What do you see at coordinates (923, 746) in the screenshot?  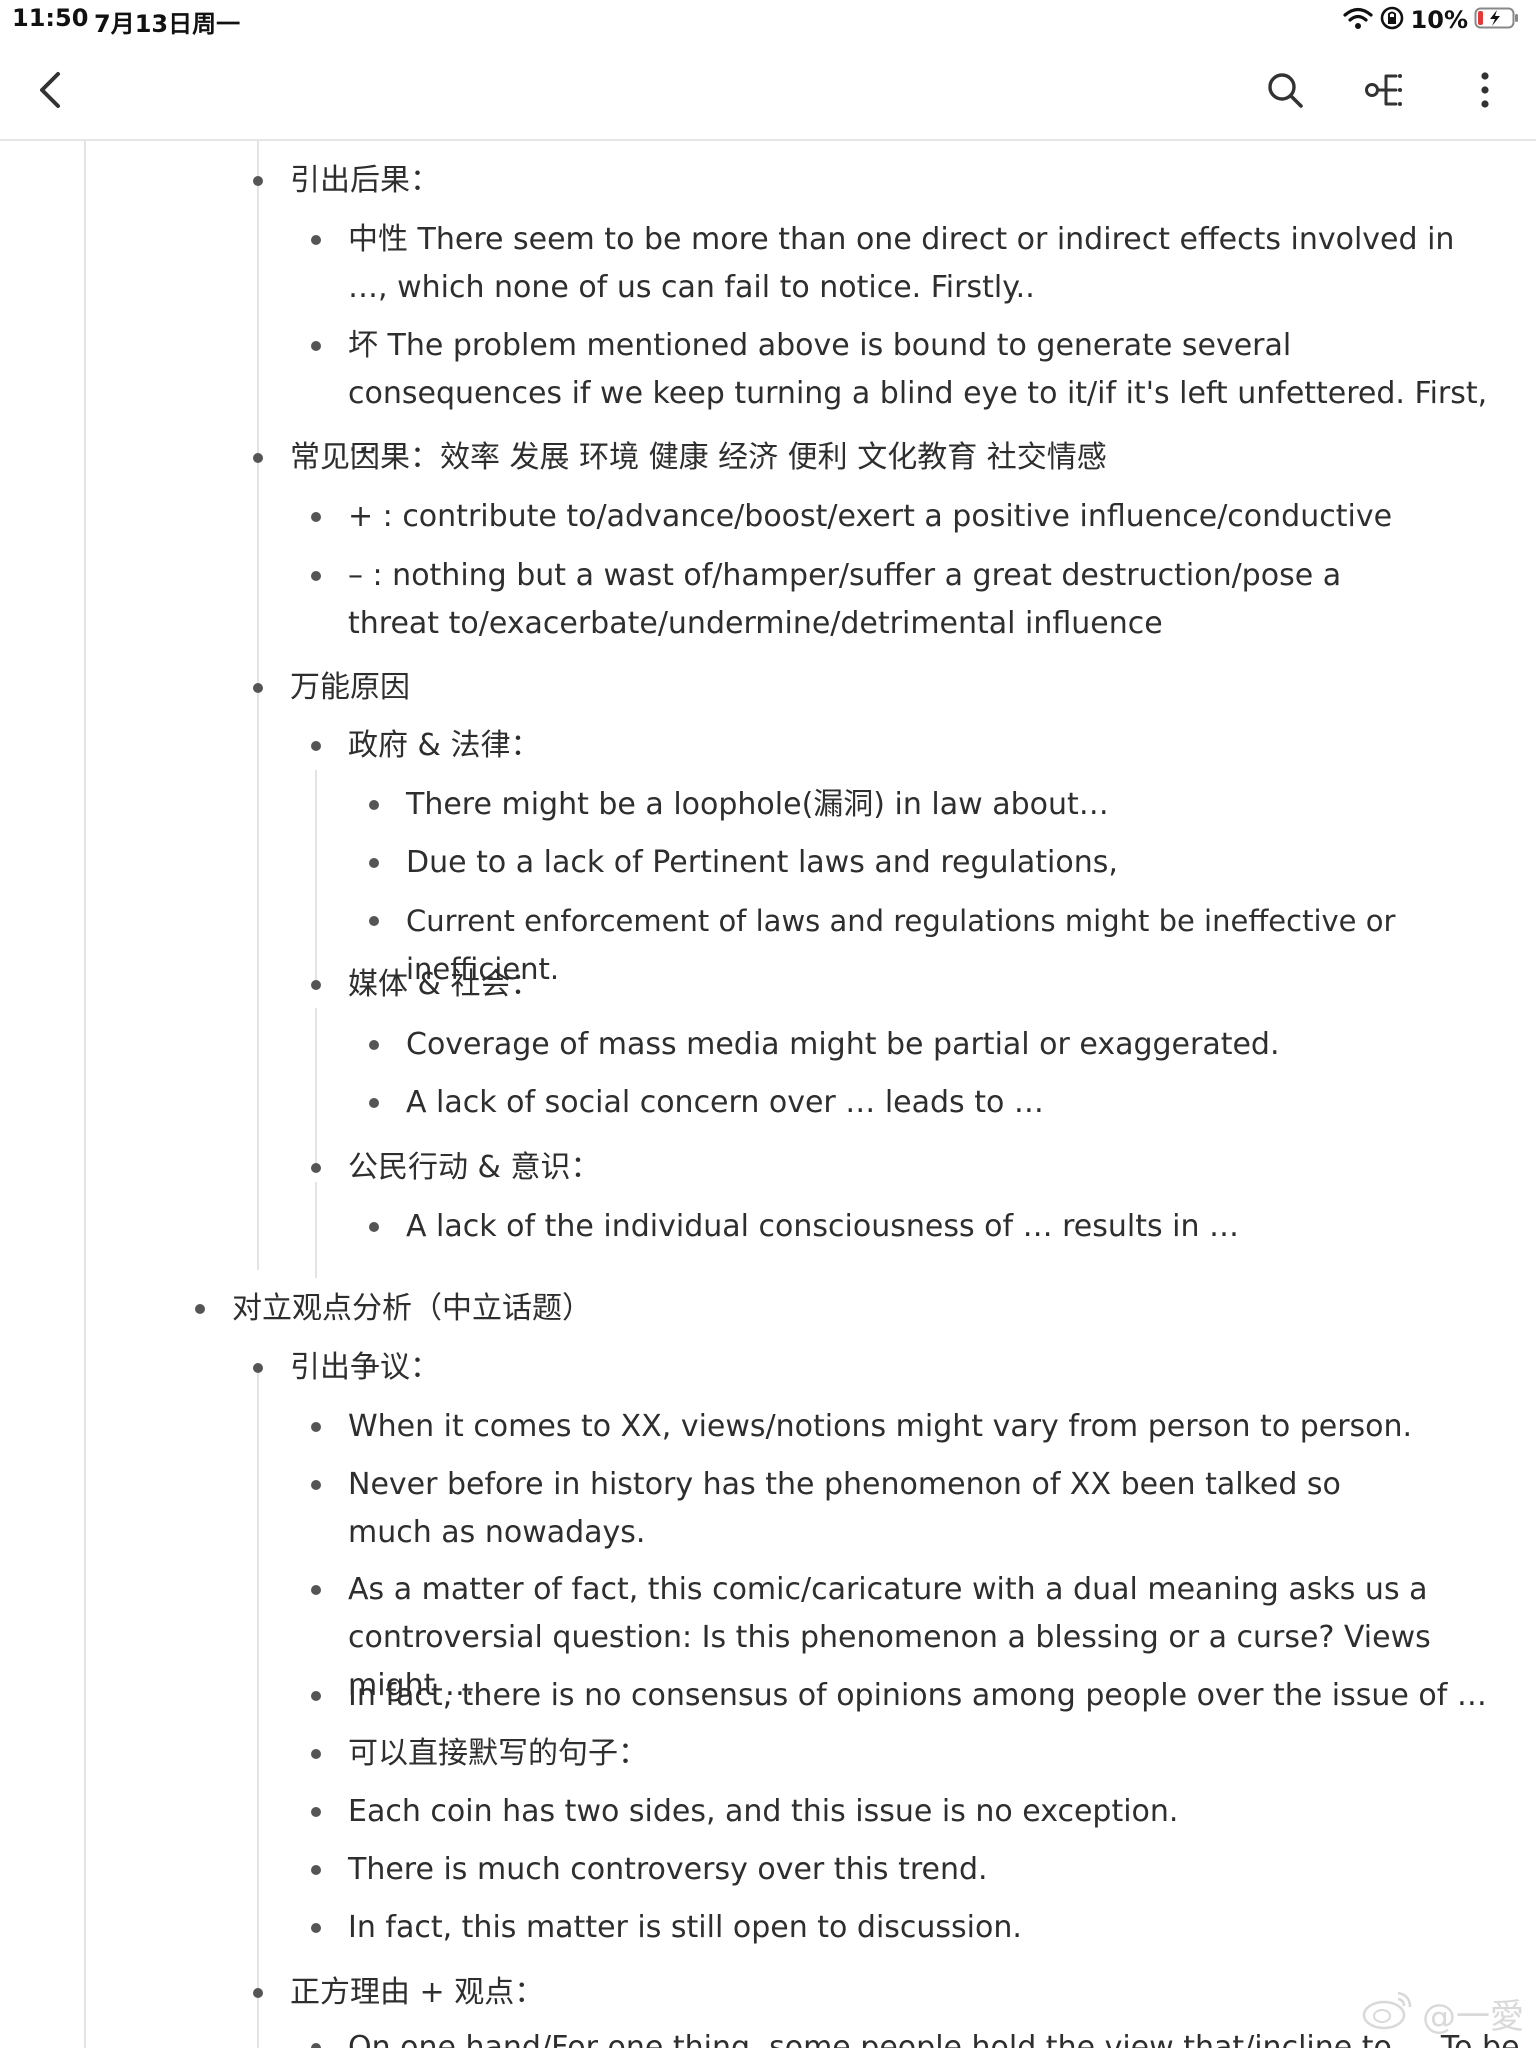 I see `outline-item: 政府 & 法律：` at bounding box center [923, 746].